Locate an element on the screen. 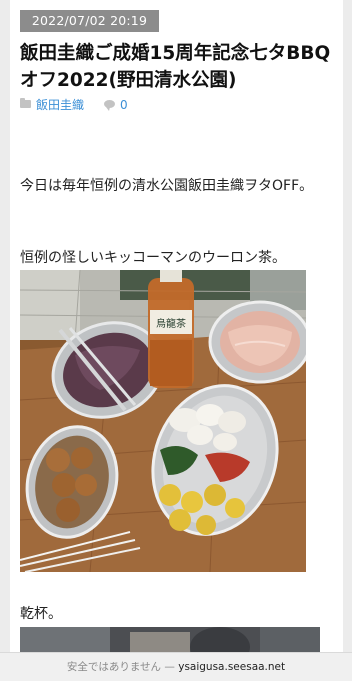  folder-icon is located at coordinates (25, 103).